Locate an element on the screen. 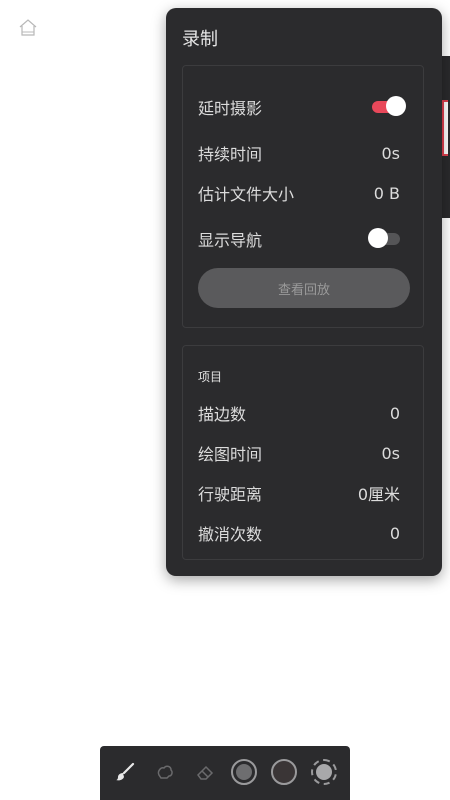 This screenshot has width=450, height=800. timelapse-row: 延时摄影 is located at coordinates (302, 107).